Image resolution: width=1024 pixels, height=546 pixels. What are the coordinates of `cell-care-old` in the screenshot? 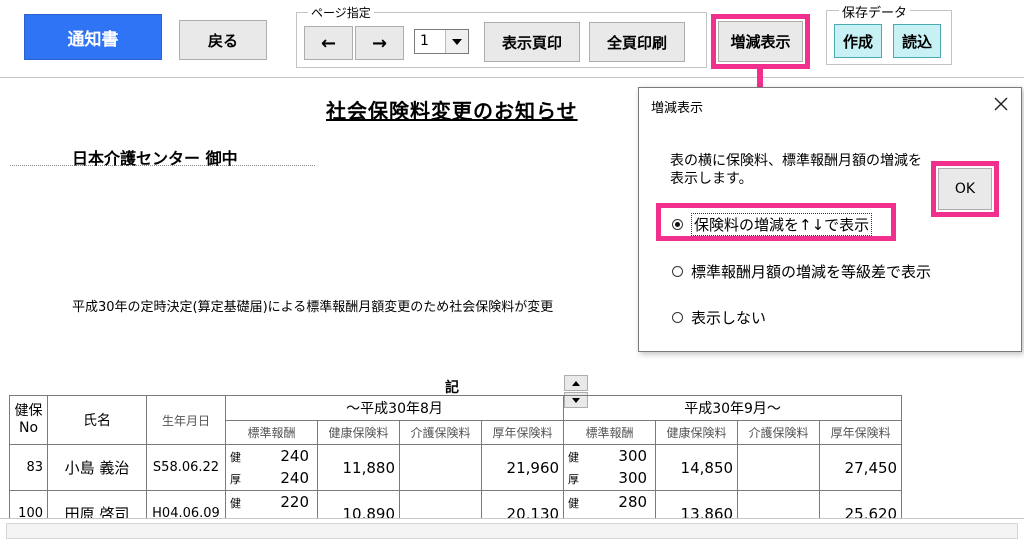 It's located at (440, 467).